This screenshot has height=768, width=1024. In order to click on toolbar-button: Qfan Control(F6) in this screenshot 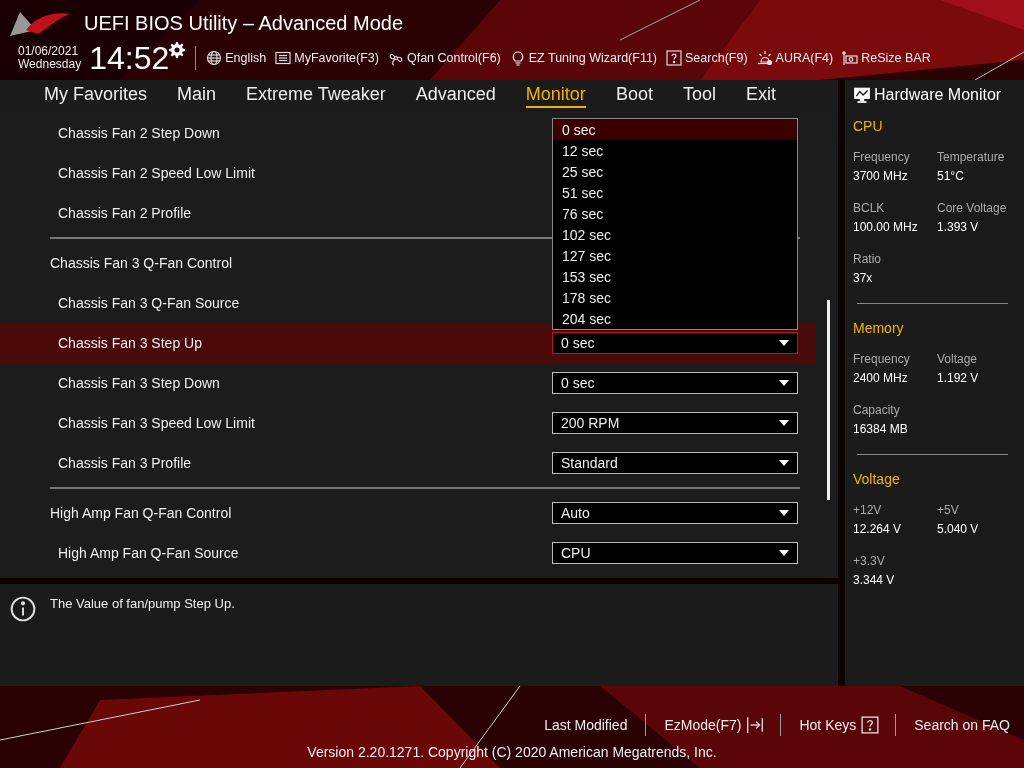, I will do `click(453, 58)`.